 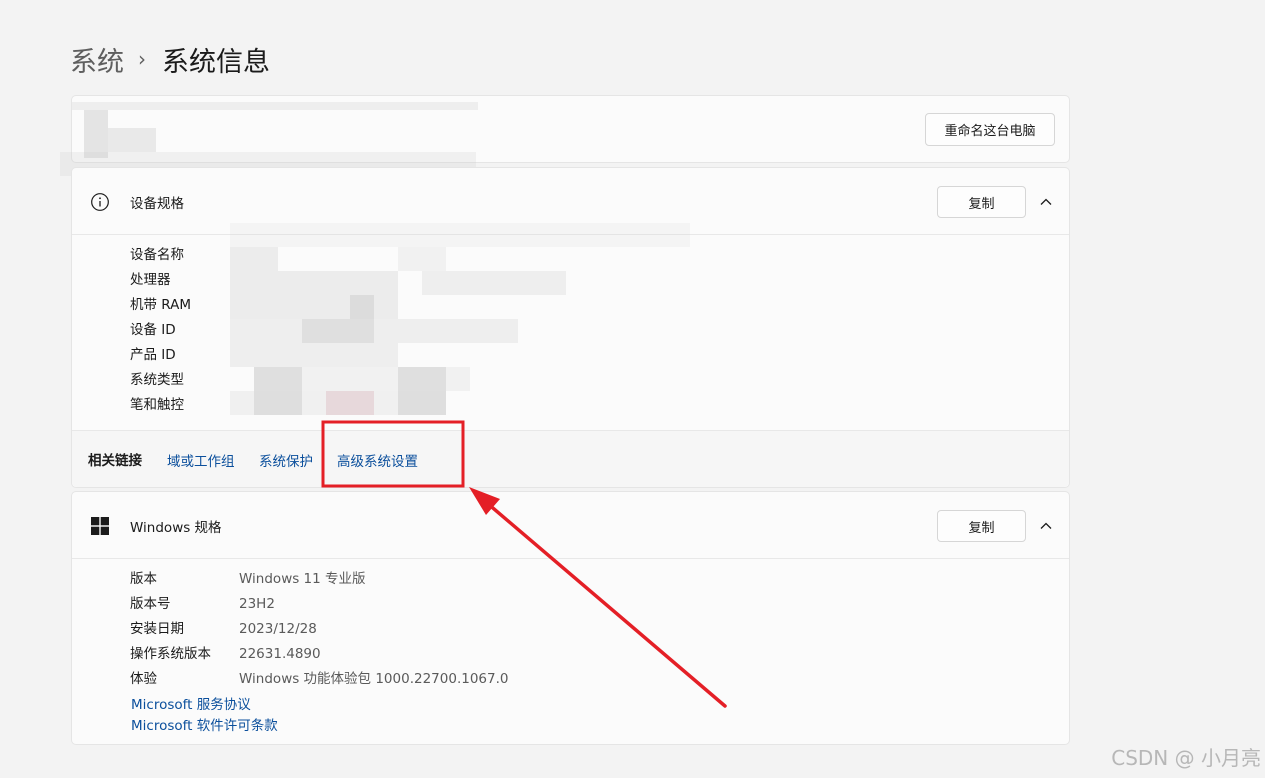 I want to click on breadcrumb: 系统 › 系统信息, so click(x=170, y=59).